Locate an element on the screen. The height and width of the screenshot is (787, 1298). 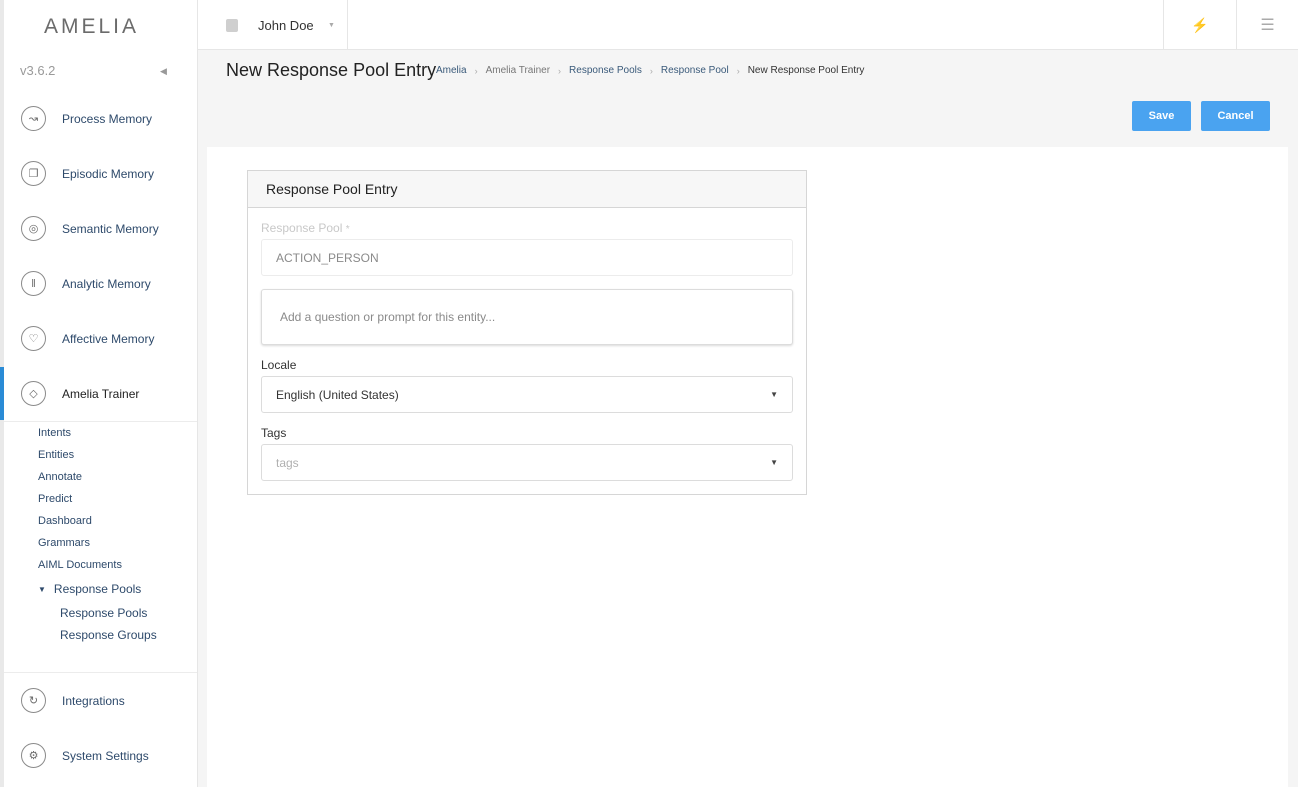
sidebar-item-label: Integrations is located at coordinates (93, 700).